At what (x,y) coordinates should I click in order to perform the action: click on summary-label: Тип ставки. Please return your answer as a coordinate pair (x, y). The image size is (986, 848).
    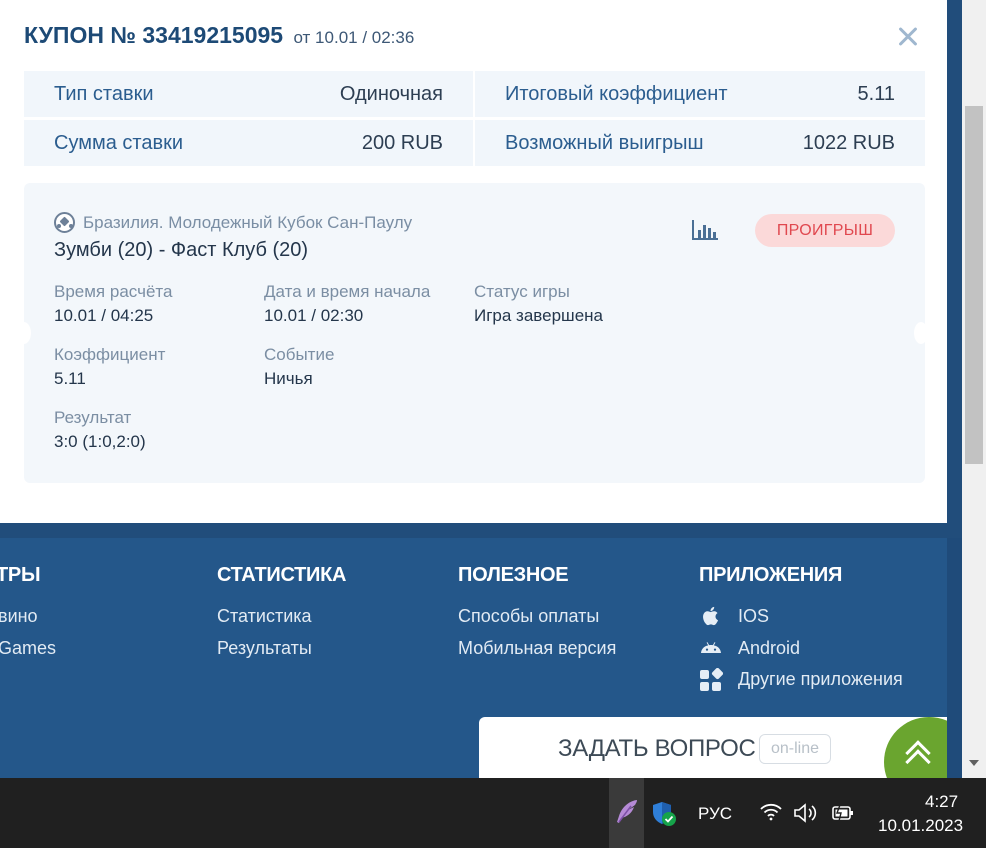
    Looking at the image, I should click on (104, 93).